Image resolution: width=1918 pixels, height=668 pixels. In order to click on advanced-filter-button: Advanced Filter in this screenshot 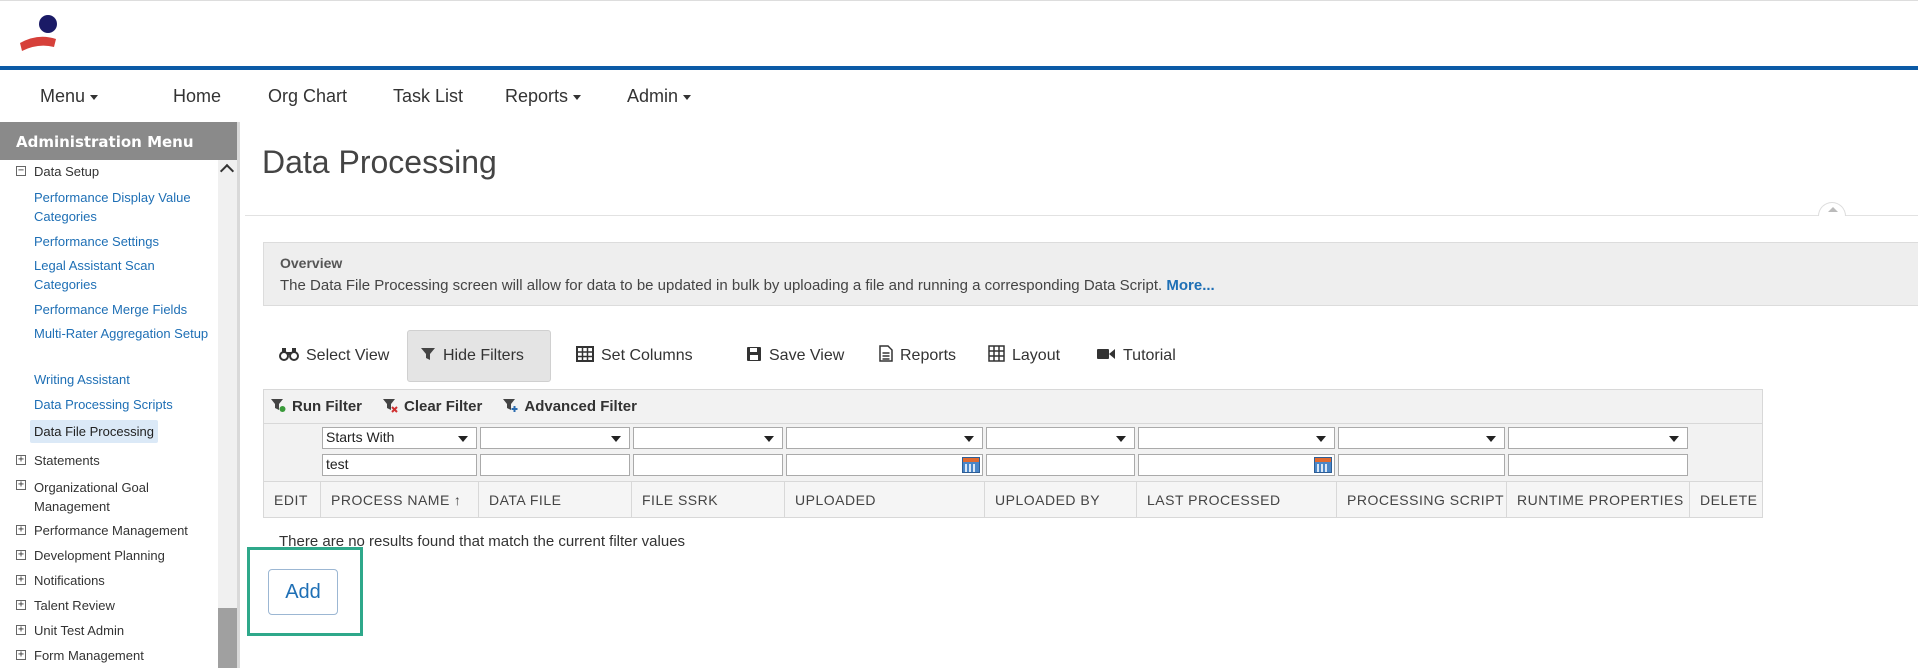, I will do `click(569, 407)`.